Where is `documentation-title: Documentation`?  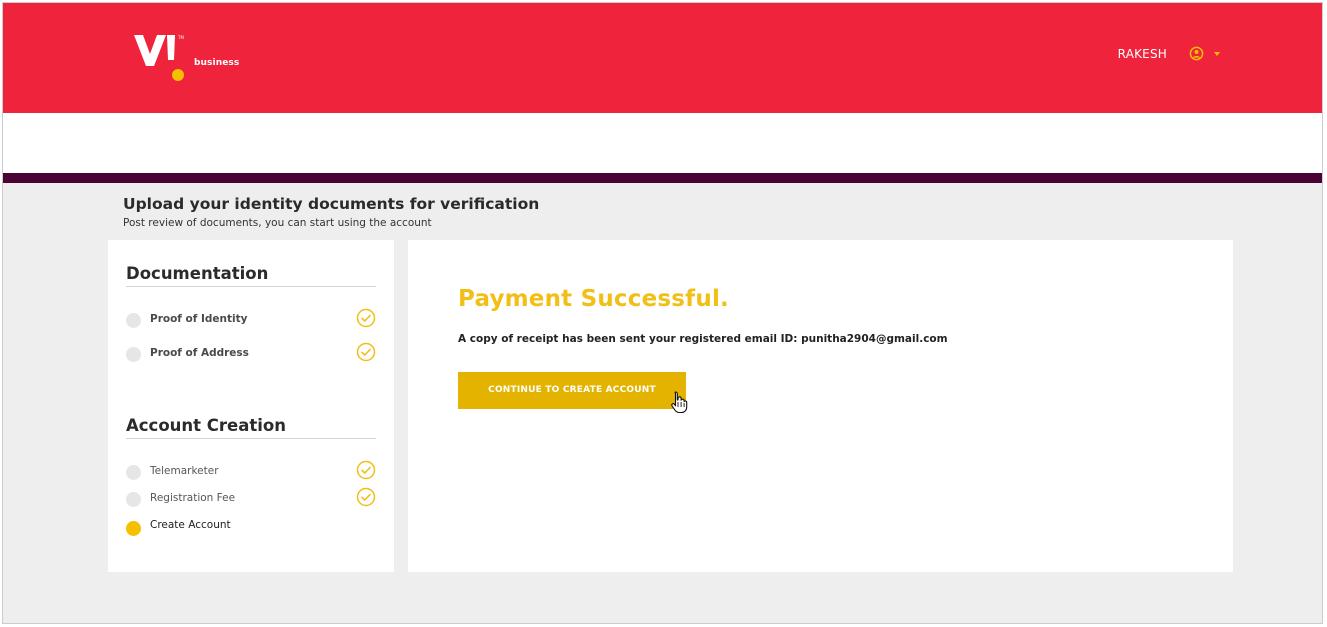
documentation-title: Documentation is located at coordinates (197, 273).